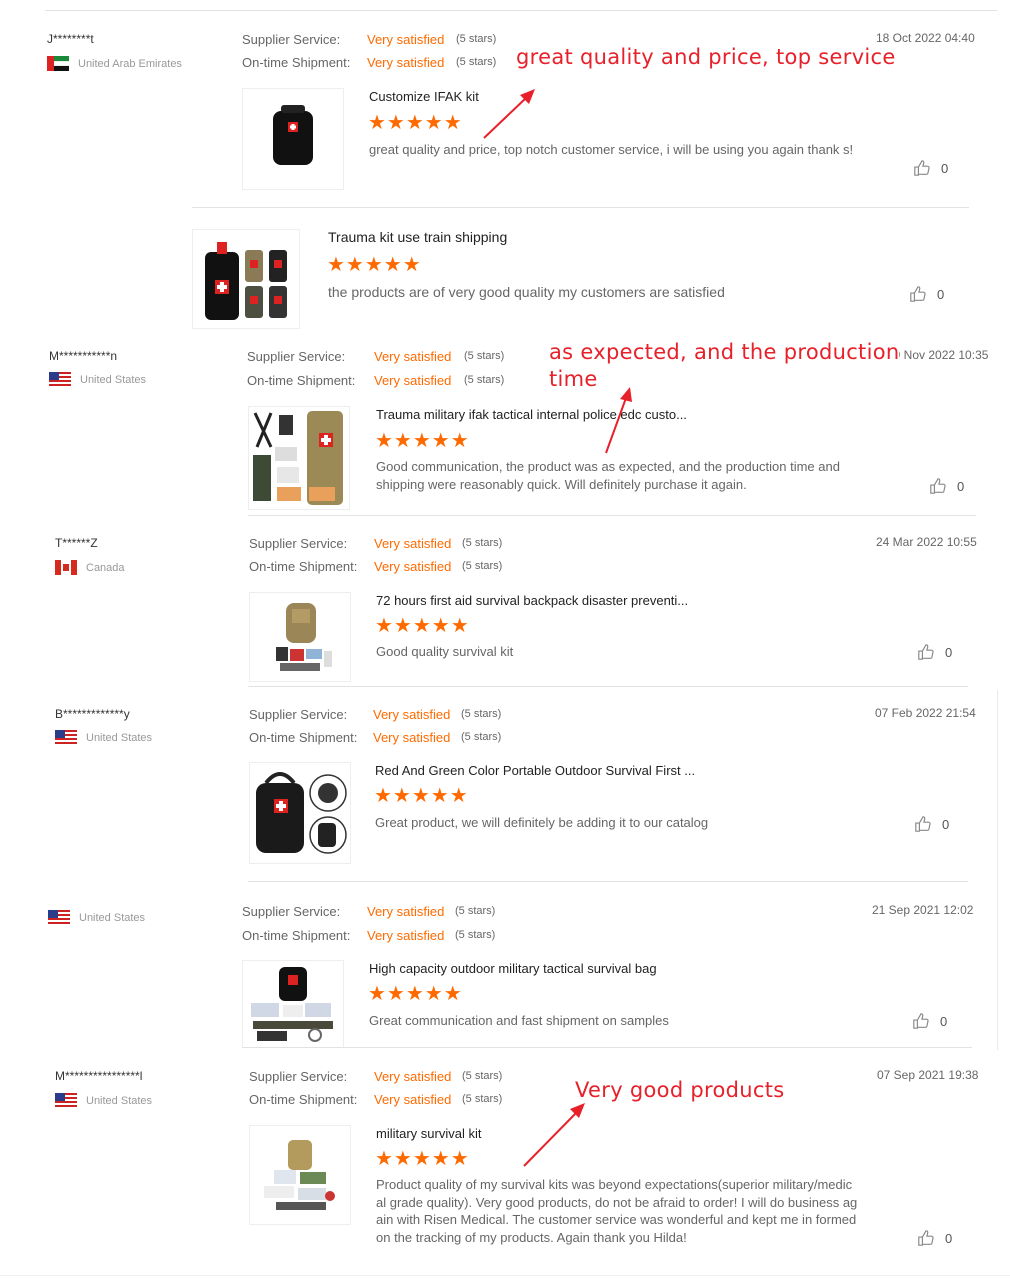  I want to click on annotation-arrow, so click(554, 1135).